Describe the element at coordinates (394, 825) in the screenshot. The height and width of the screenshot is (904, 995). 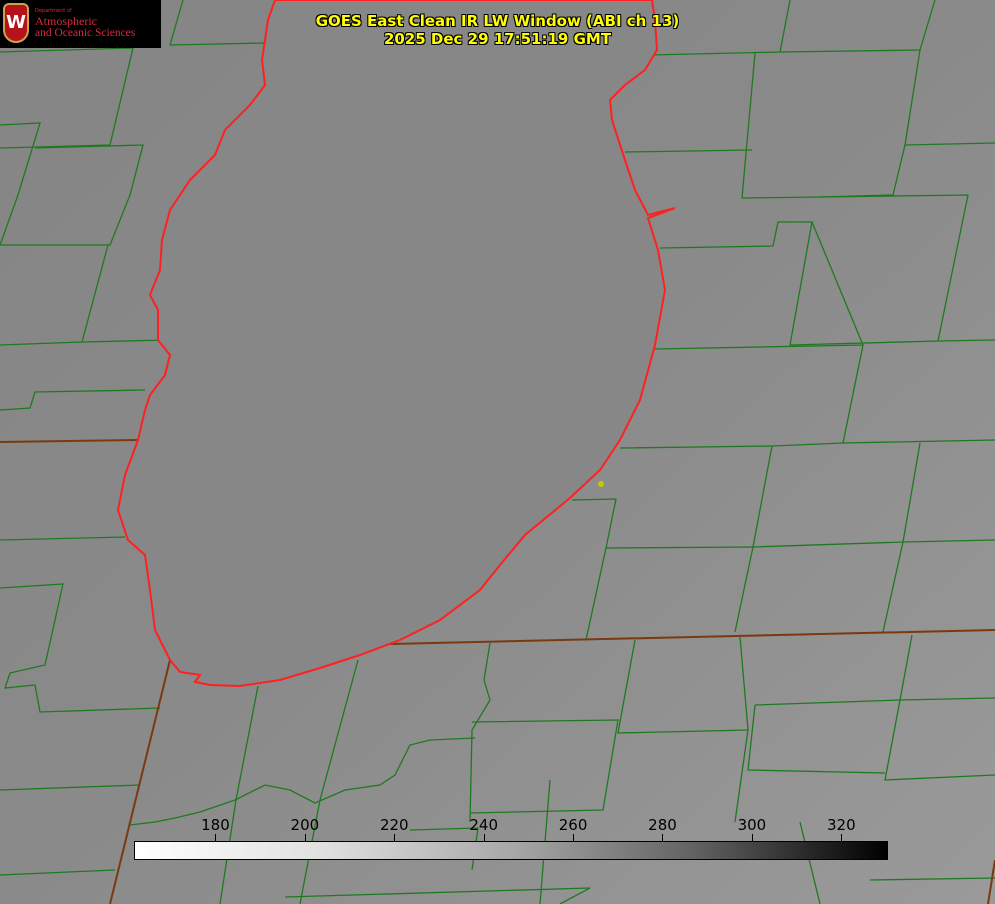
I see `colorbar-tick-label: 220` at that location.